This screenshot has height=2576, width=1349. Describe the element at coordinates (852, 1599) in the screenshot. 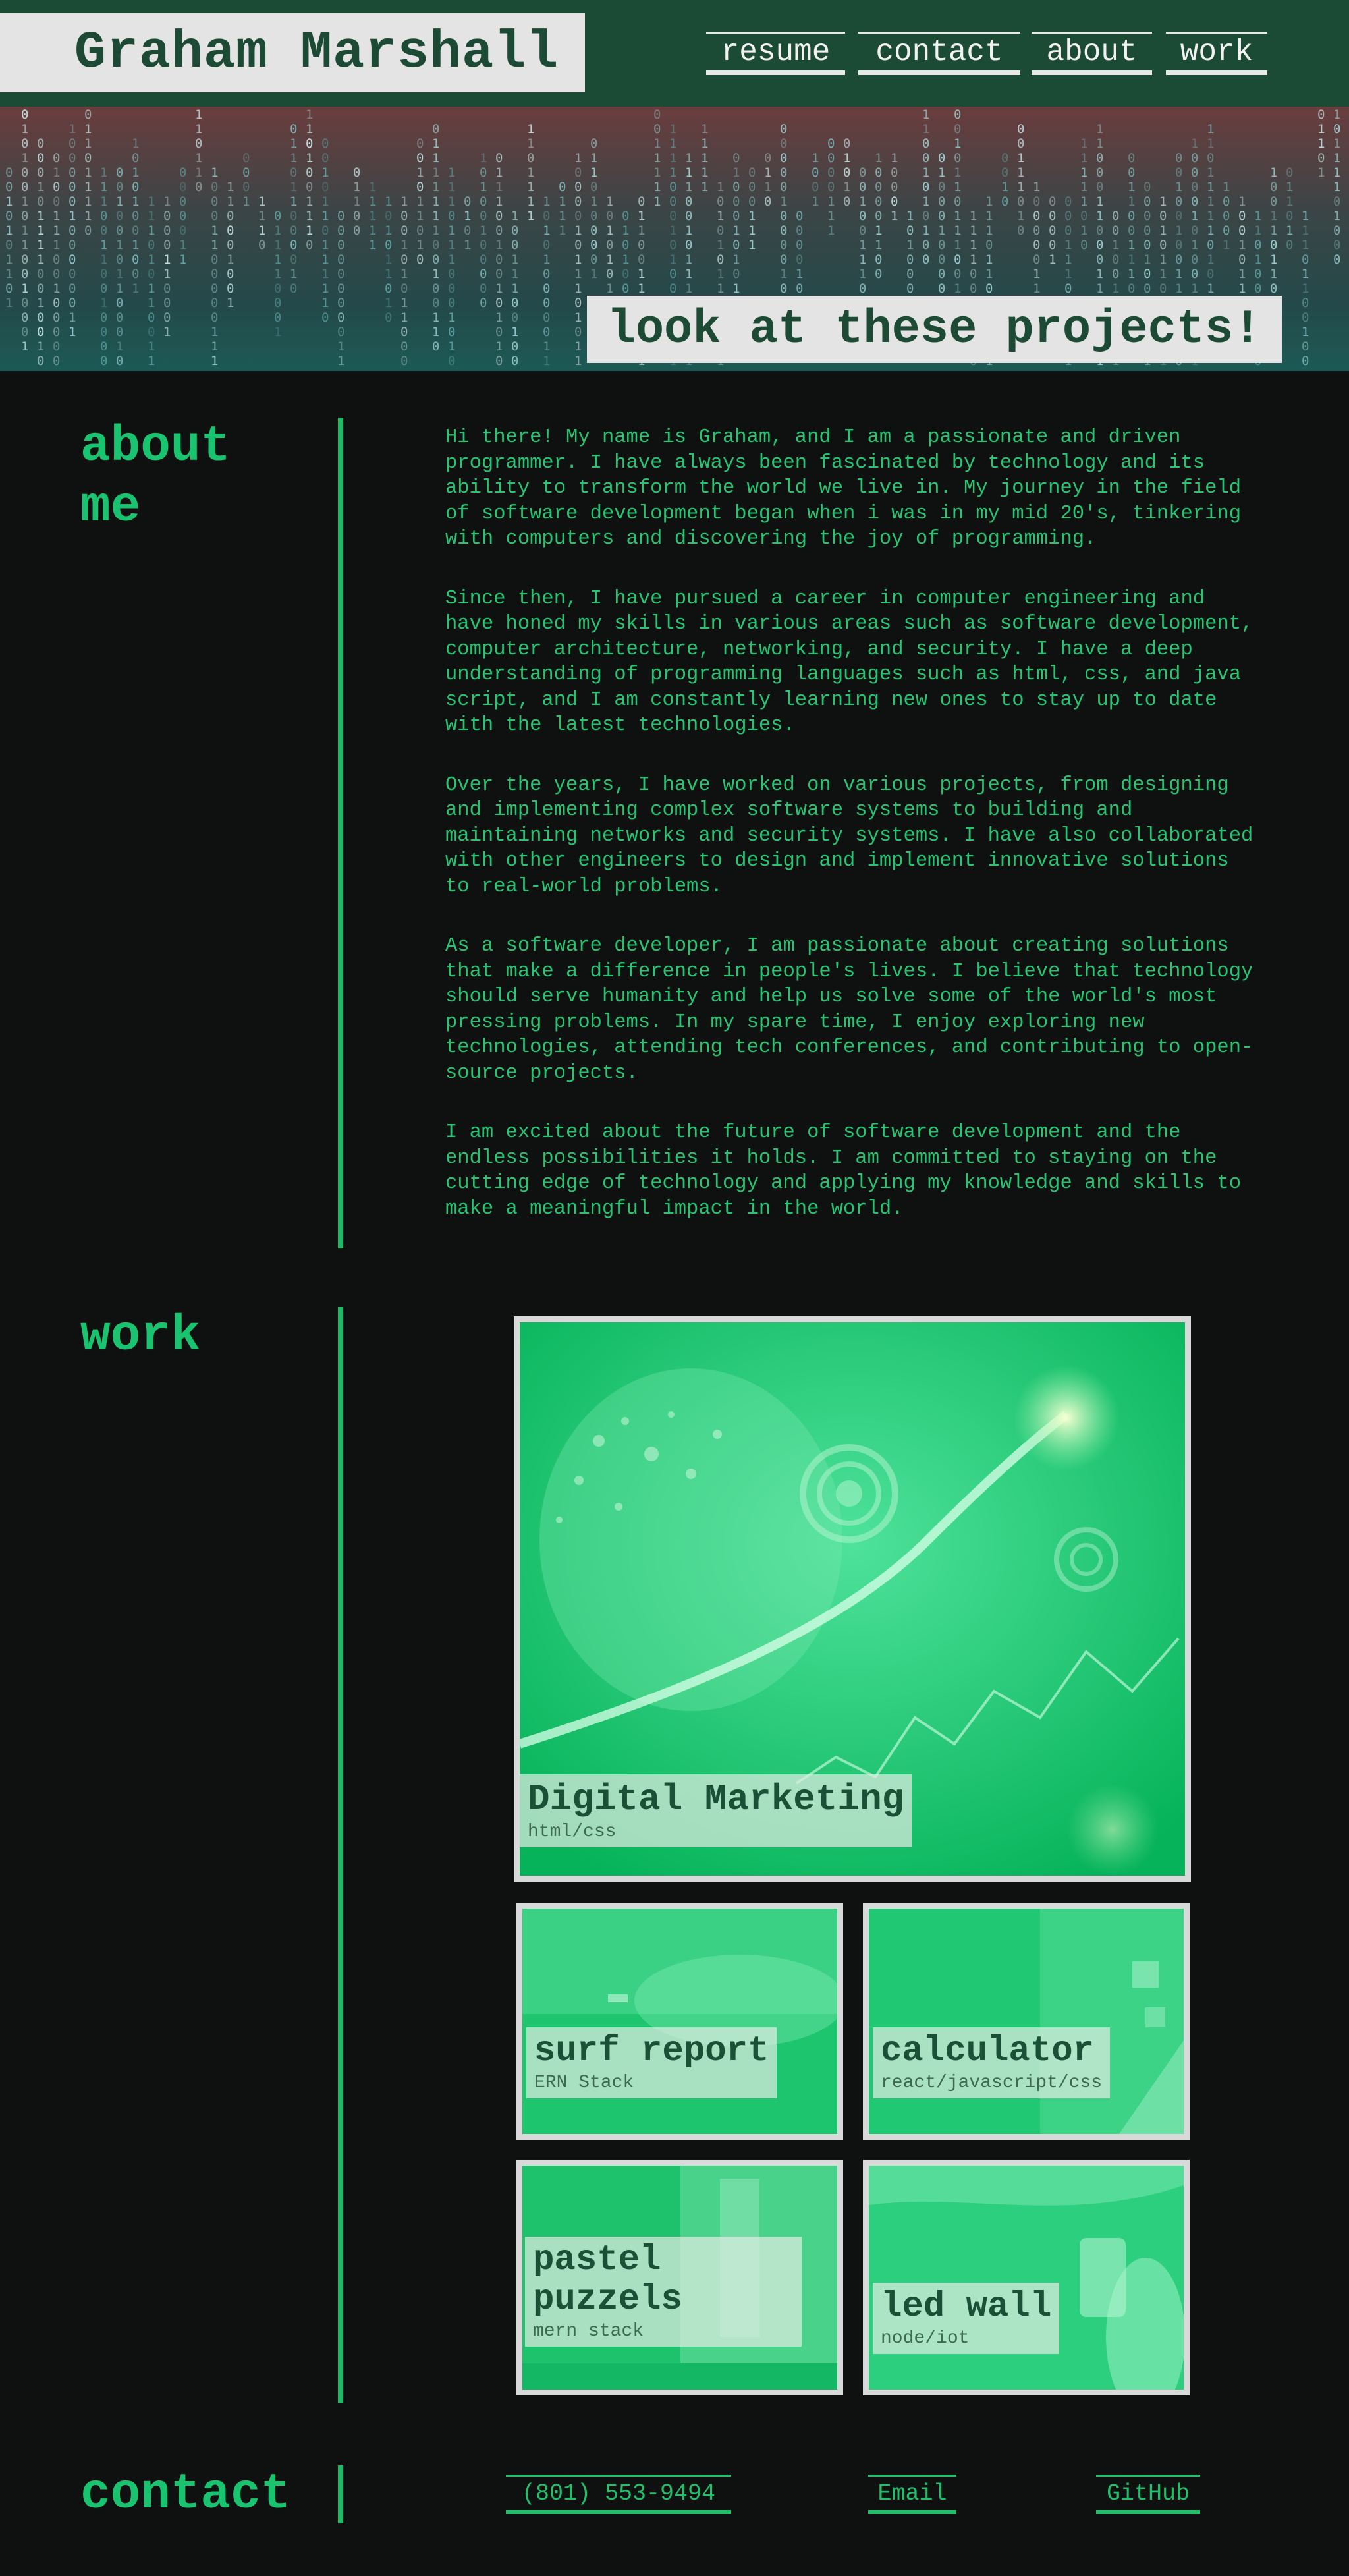

I see `project-card-digital-marketing: Digital Marketing html/css` at that location.